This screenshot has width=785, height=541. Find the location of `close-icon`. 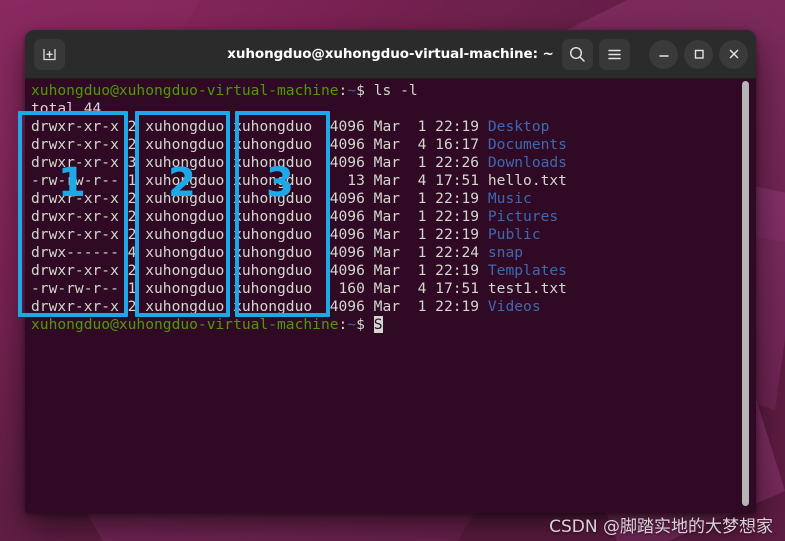

close-icon is located at coordinates (733, 54).